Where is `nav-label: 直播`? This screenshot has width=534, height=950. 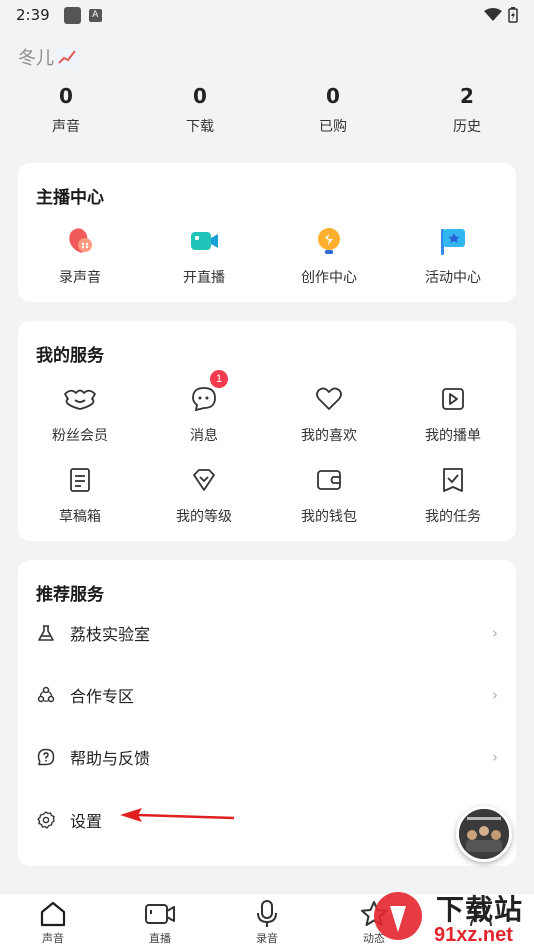 nav-label: 直播 is located at coordinates (160, 938).